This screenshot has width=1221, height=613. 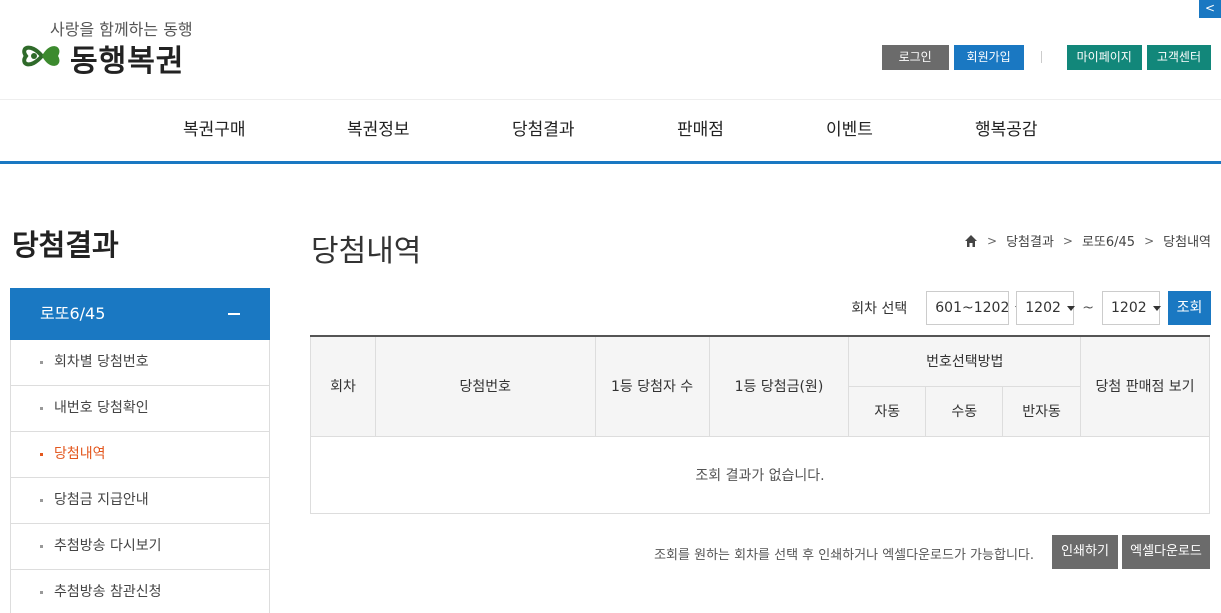 I want to click on sidebar-item-win-history: 당첨내역, so click(x=140, y=455).